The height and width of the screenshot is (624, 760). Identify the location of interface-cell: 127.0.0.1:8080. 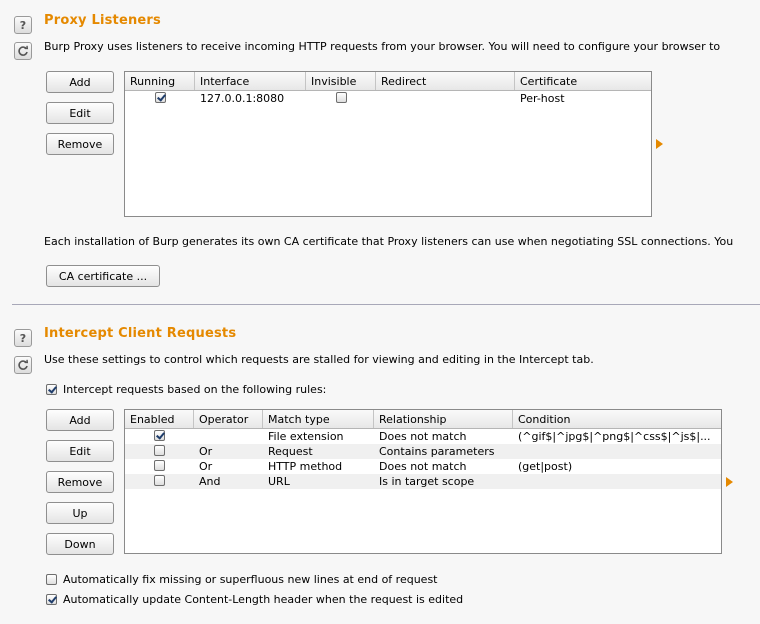
(242, 98).